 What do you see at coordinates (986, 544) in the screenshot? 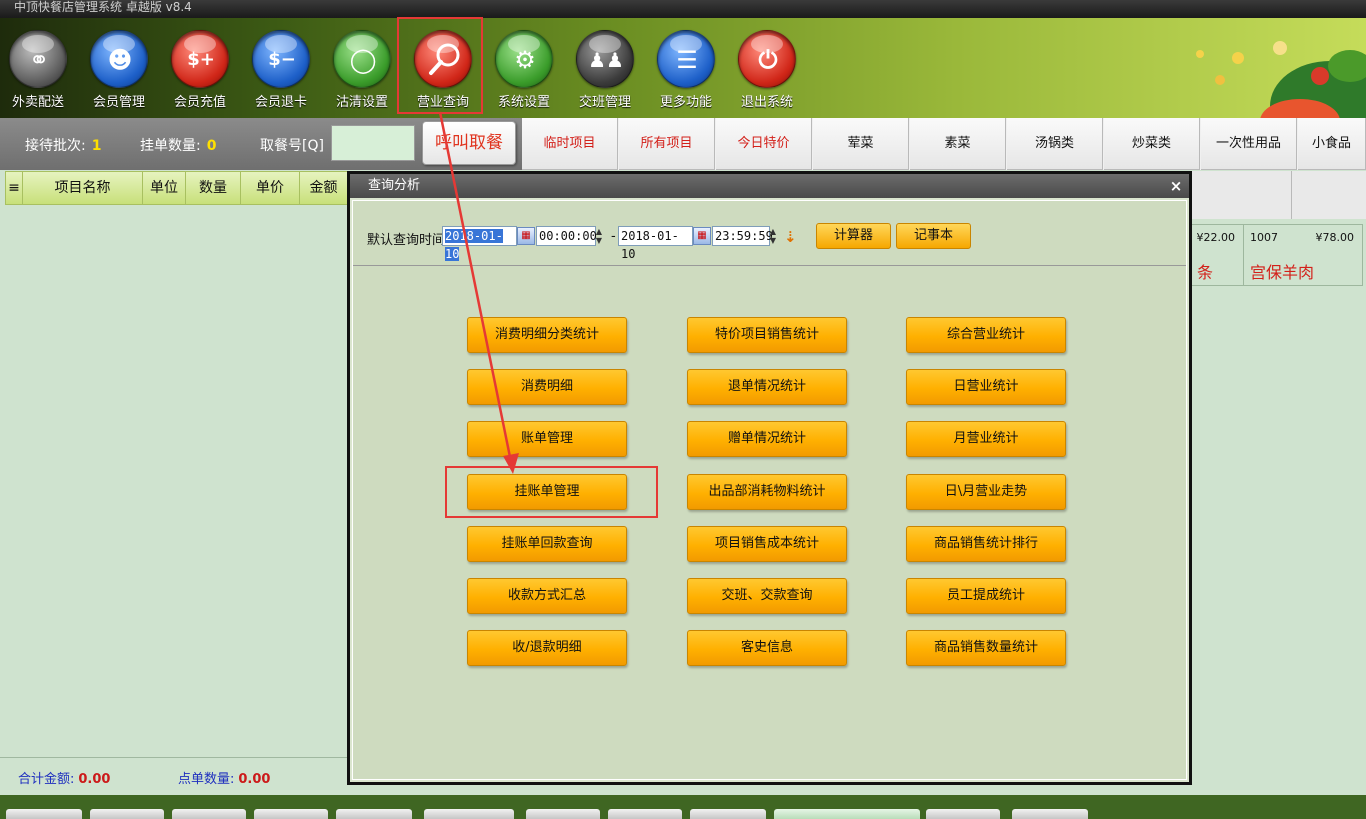
I see `product-sales-ranking-button: 商品销售统计排行` at bounding box center [986, 544].